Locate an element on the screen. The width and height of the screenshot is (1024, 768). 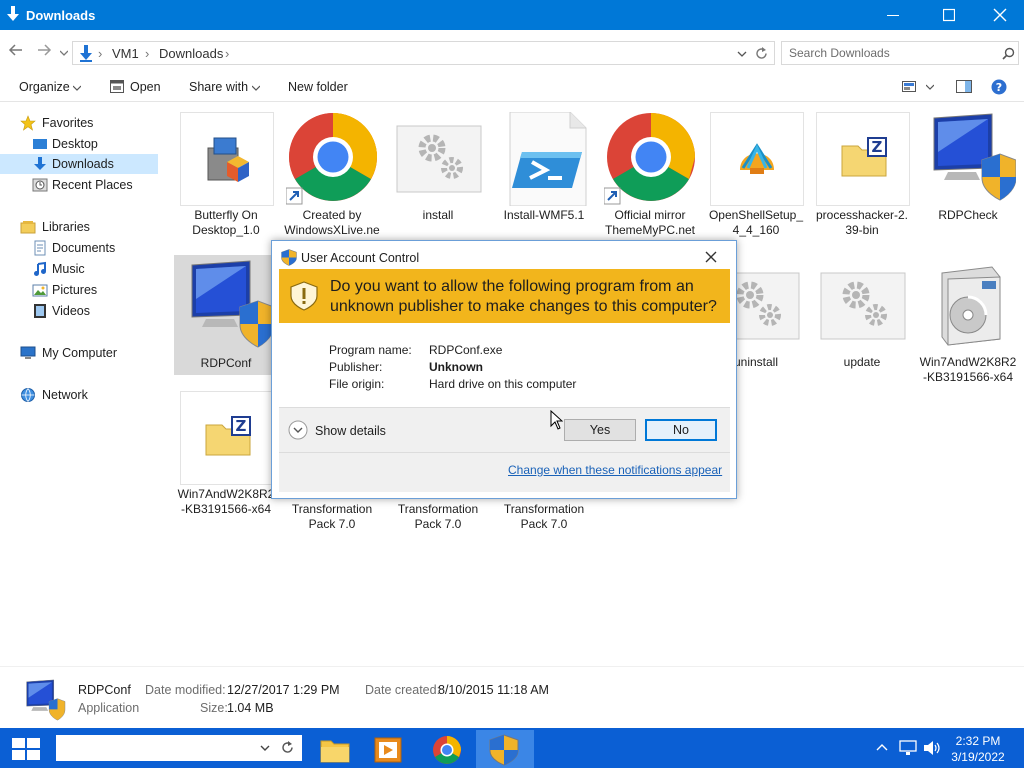
file-item: Butterfly On Desktop_1.0 is located at coordinates (226, 177).